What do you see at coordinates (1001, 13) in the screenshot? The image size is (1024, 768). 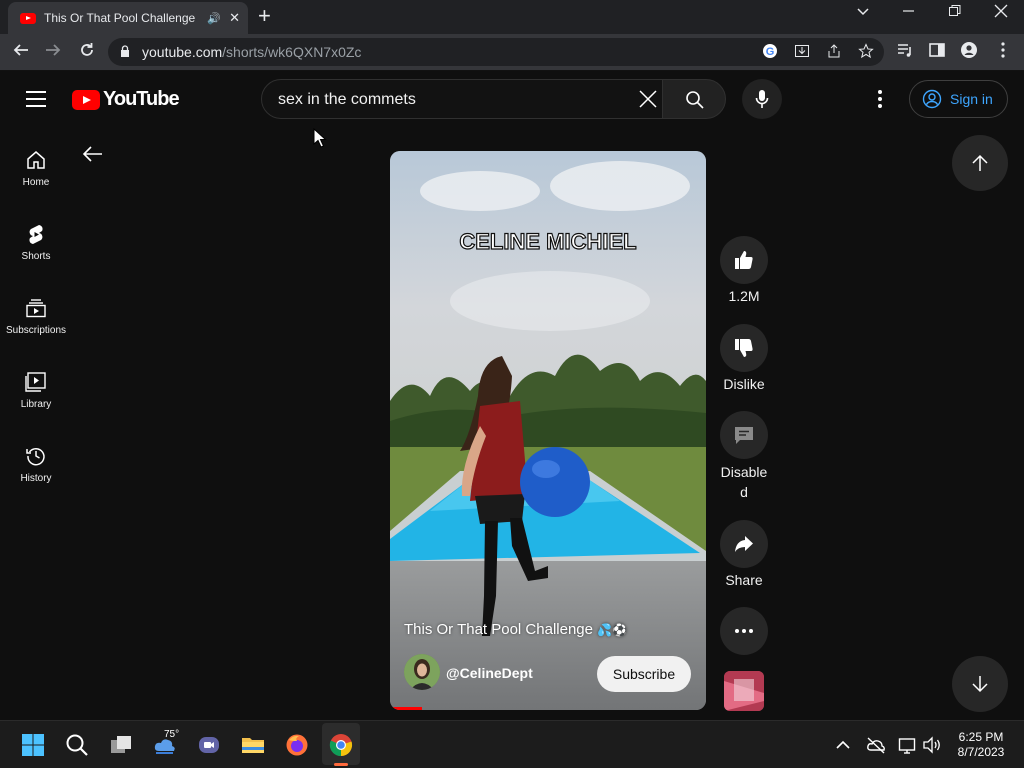 I see `window-close-icon` at bounding box center [1001, 13].